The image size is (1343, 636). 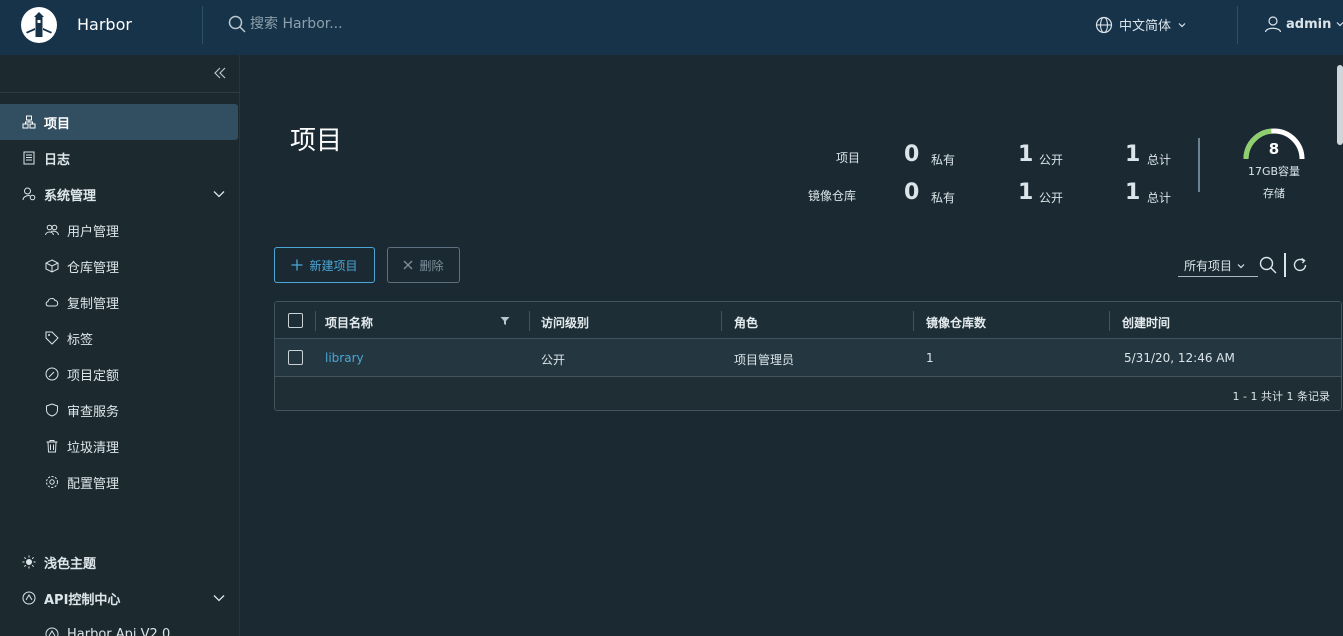 I want to click on stat-projects-total: 1, so click(x=1133, y=154).